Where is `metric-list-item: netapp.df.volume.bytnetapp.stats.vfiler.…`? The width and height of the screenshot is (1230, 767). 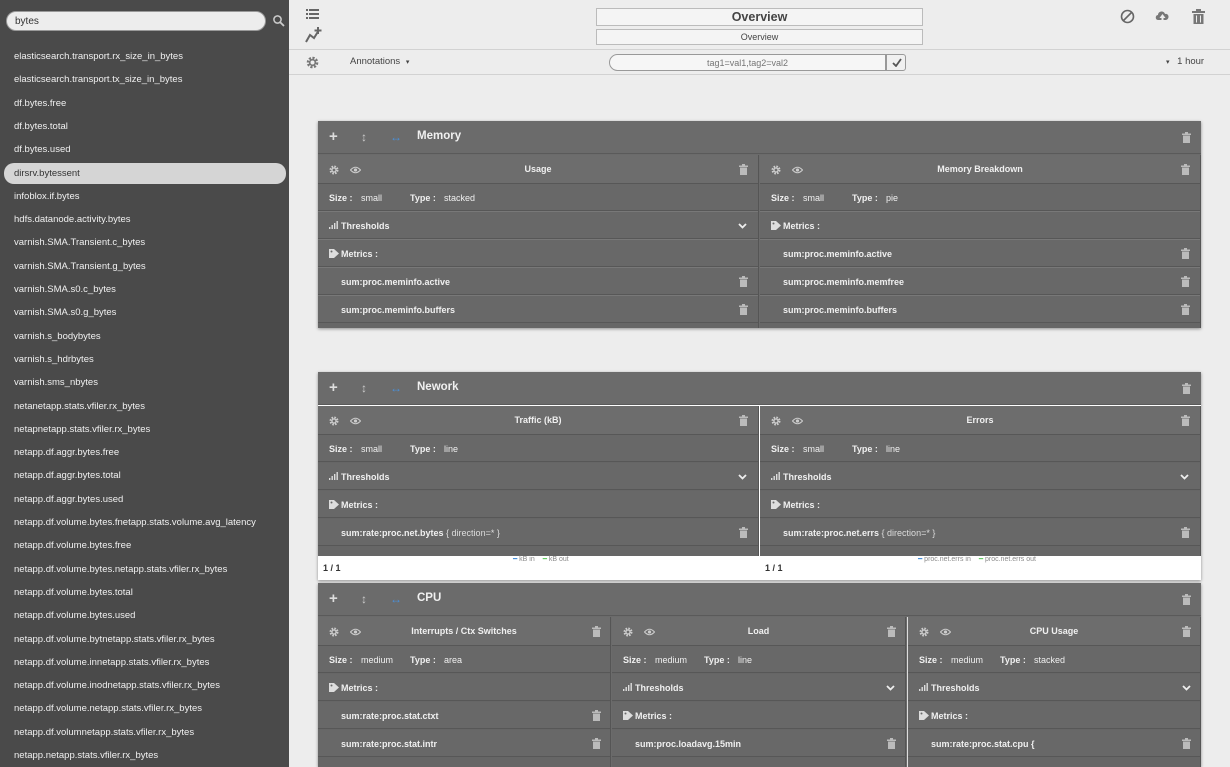 metric-list-item: netapp.df.volume.bytnetapp.stats.vfiler.… is located at coordinates (145, 639).